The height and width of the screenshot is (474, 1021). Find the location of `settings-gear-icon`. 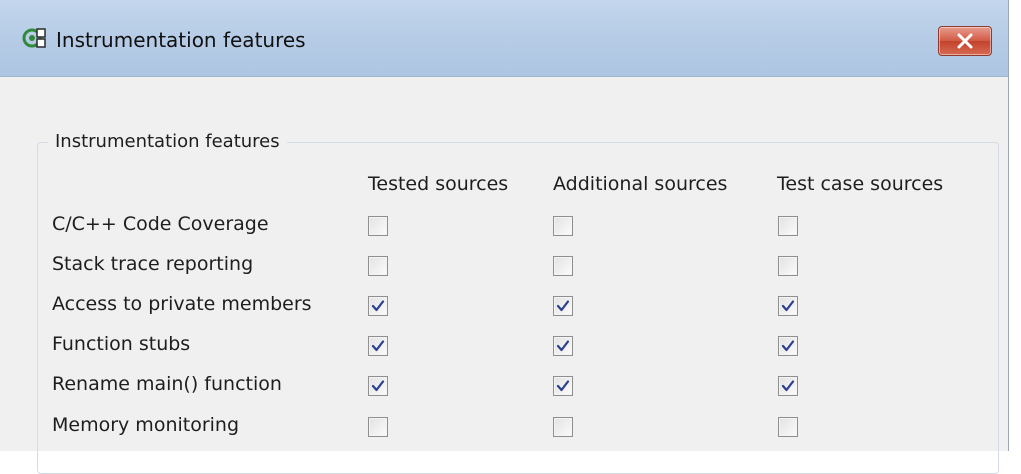

settings-gear-icon is located at coordinates (34, 38).